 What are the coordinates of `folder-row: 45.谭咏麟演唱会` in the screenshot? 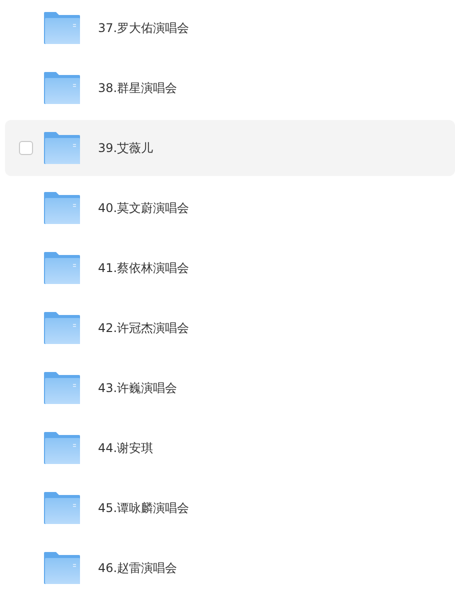 It's located at (230, 508).